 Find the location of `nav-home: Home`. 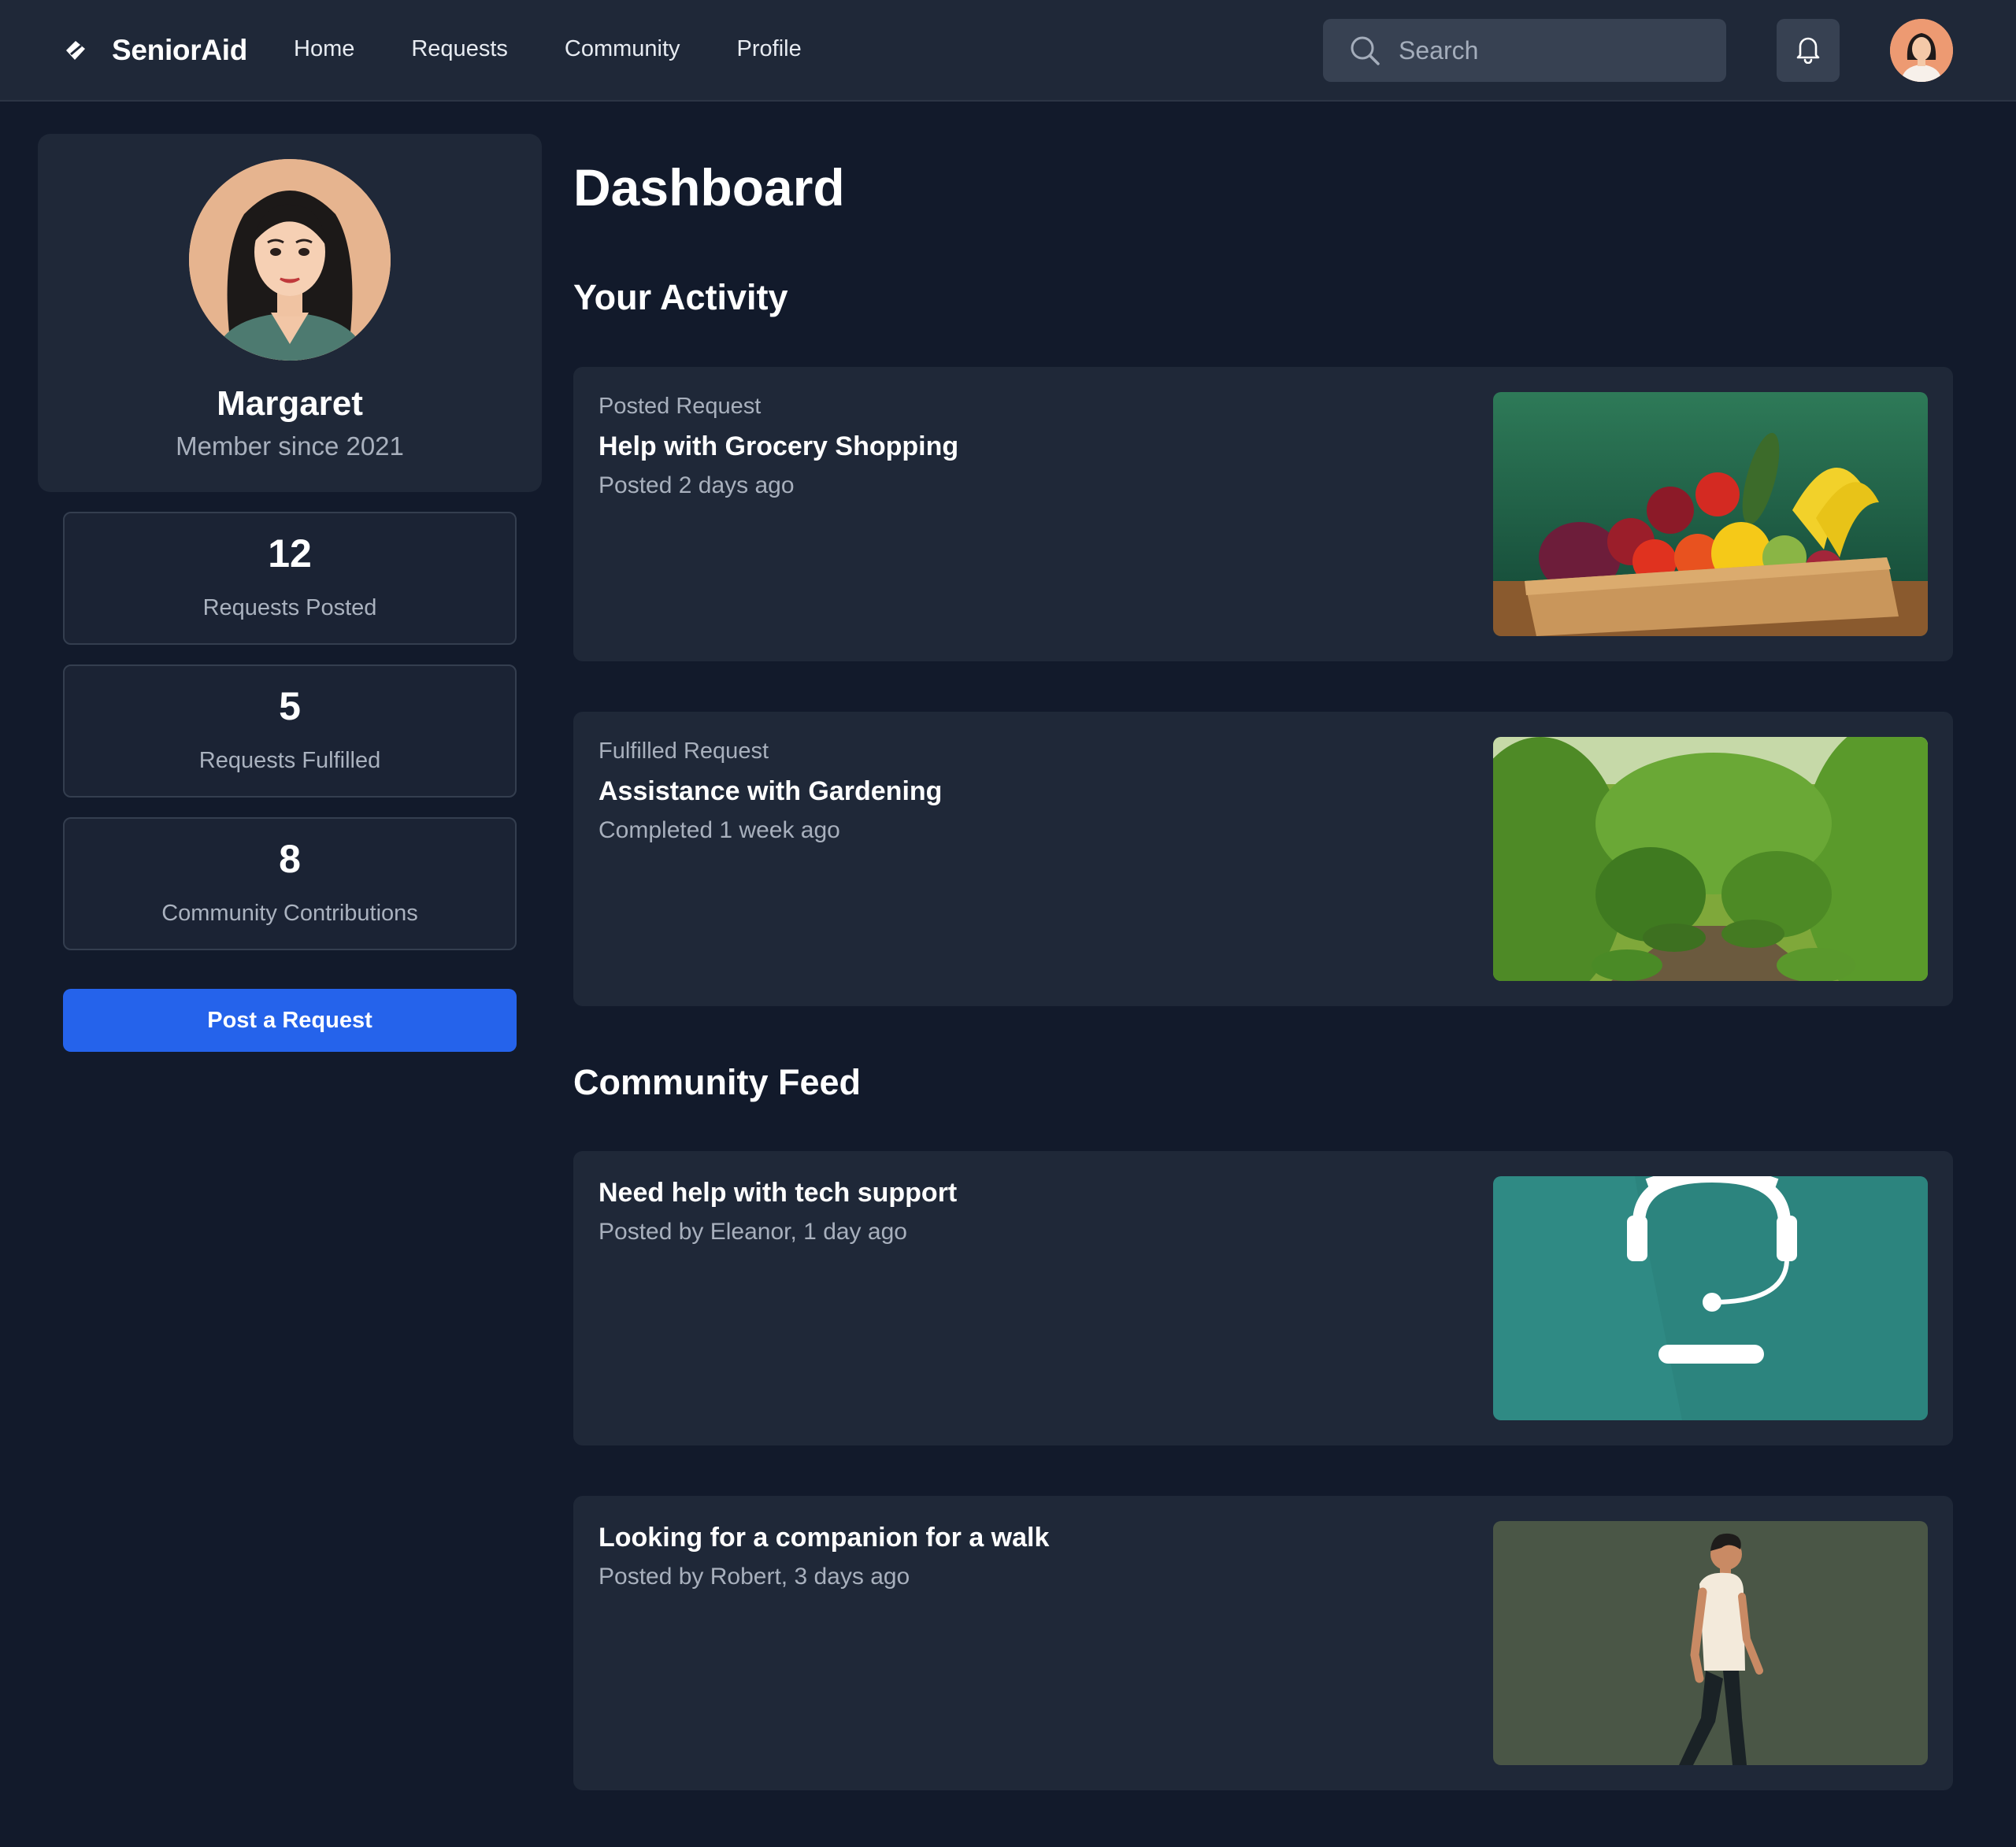

nav-home: Home is located at coordinates (324, 49).